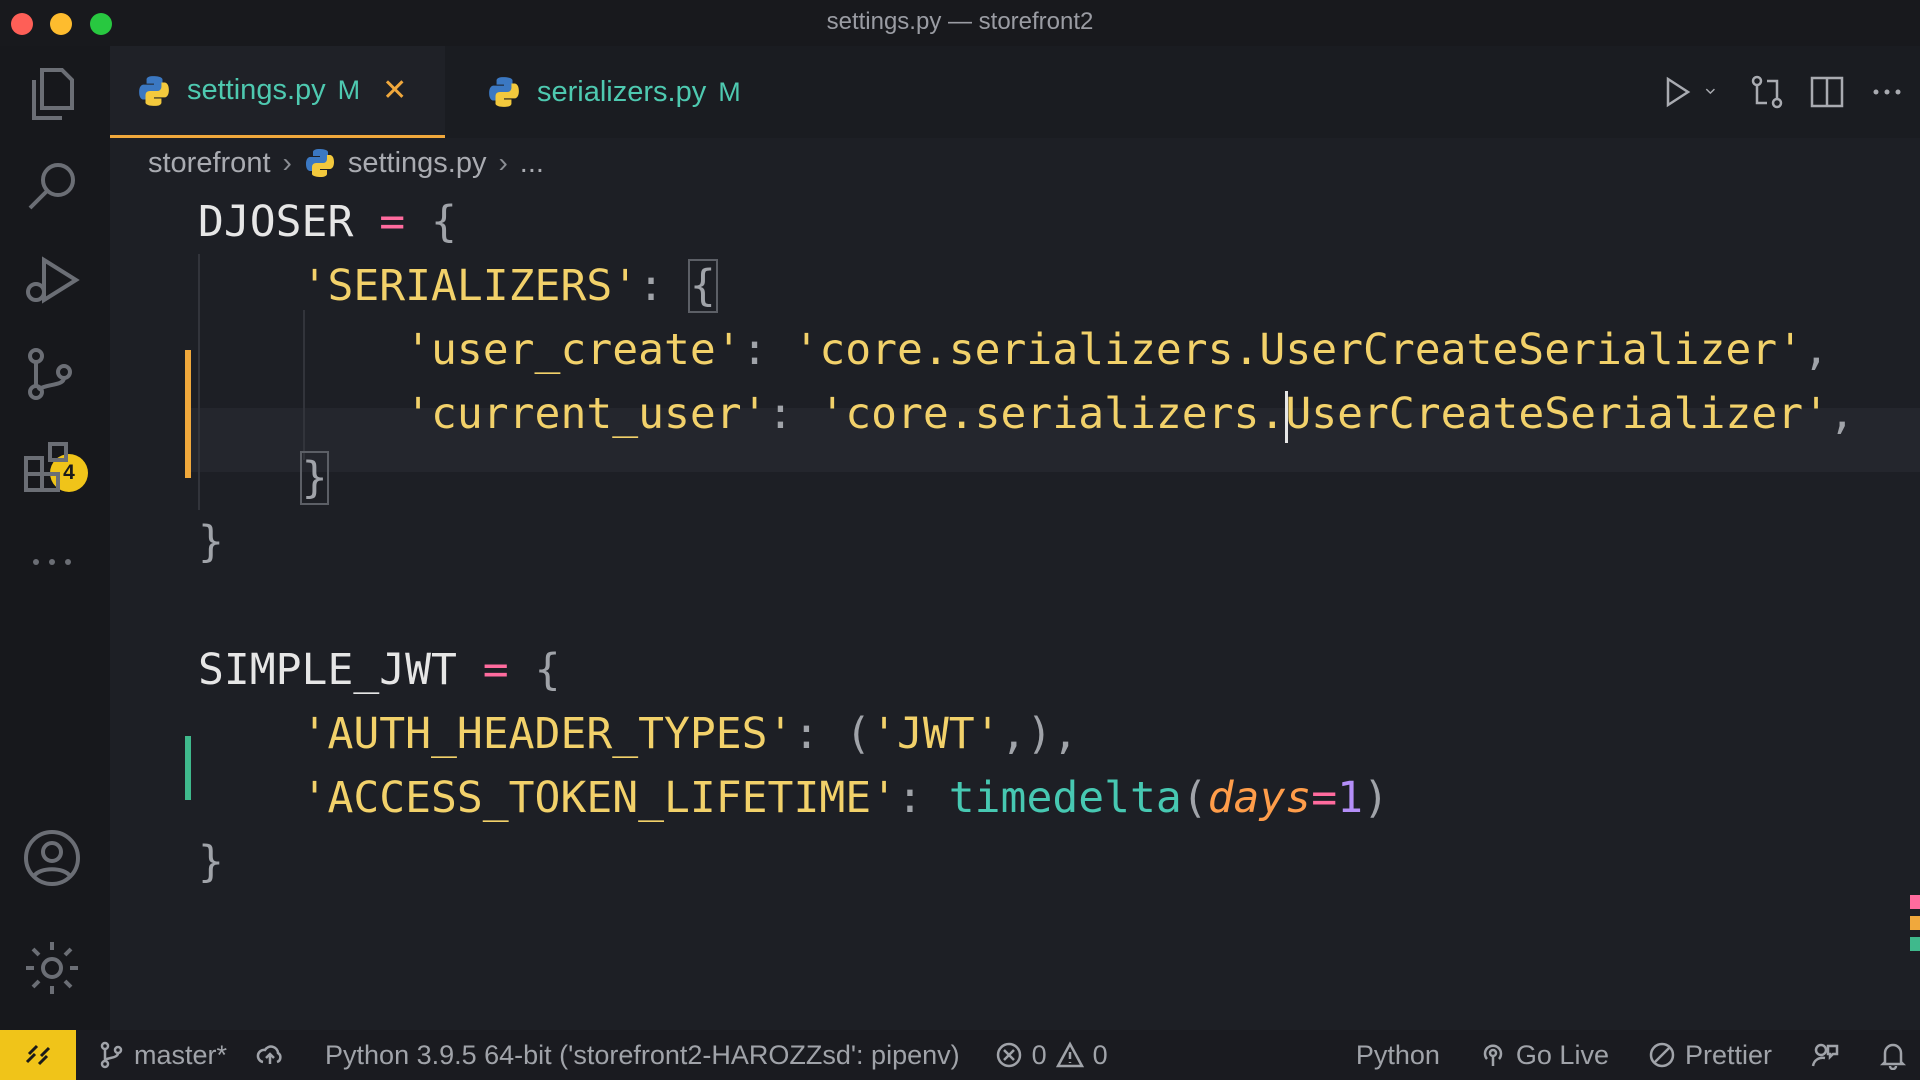 Image resolution: width=1920 pixels, height=1080 pixels. Describe the element at coordinates (181, 1054) in the screenshot. I see `branch-name: master*` at that location.